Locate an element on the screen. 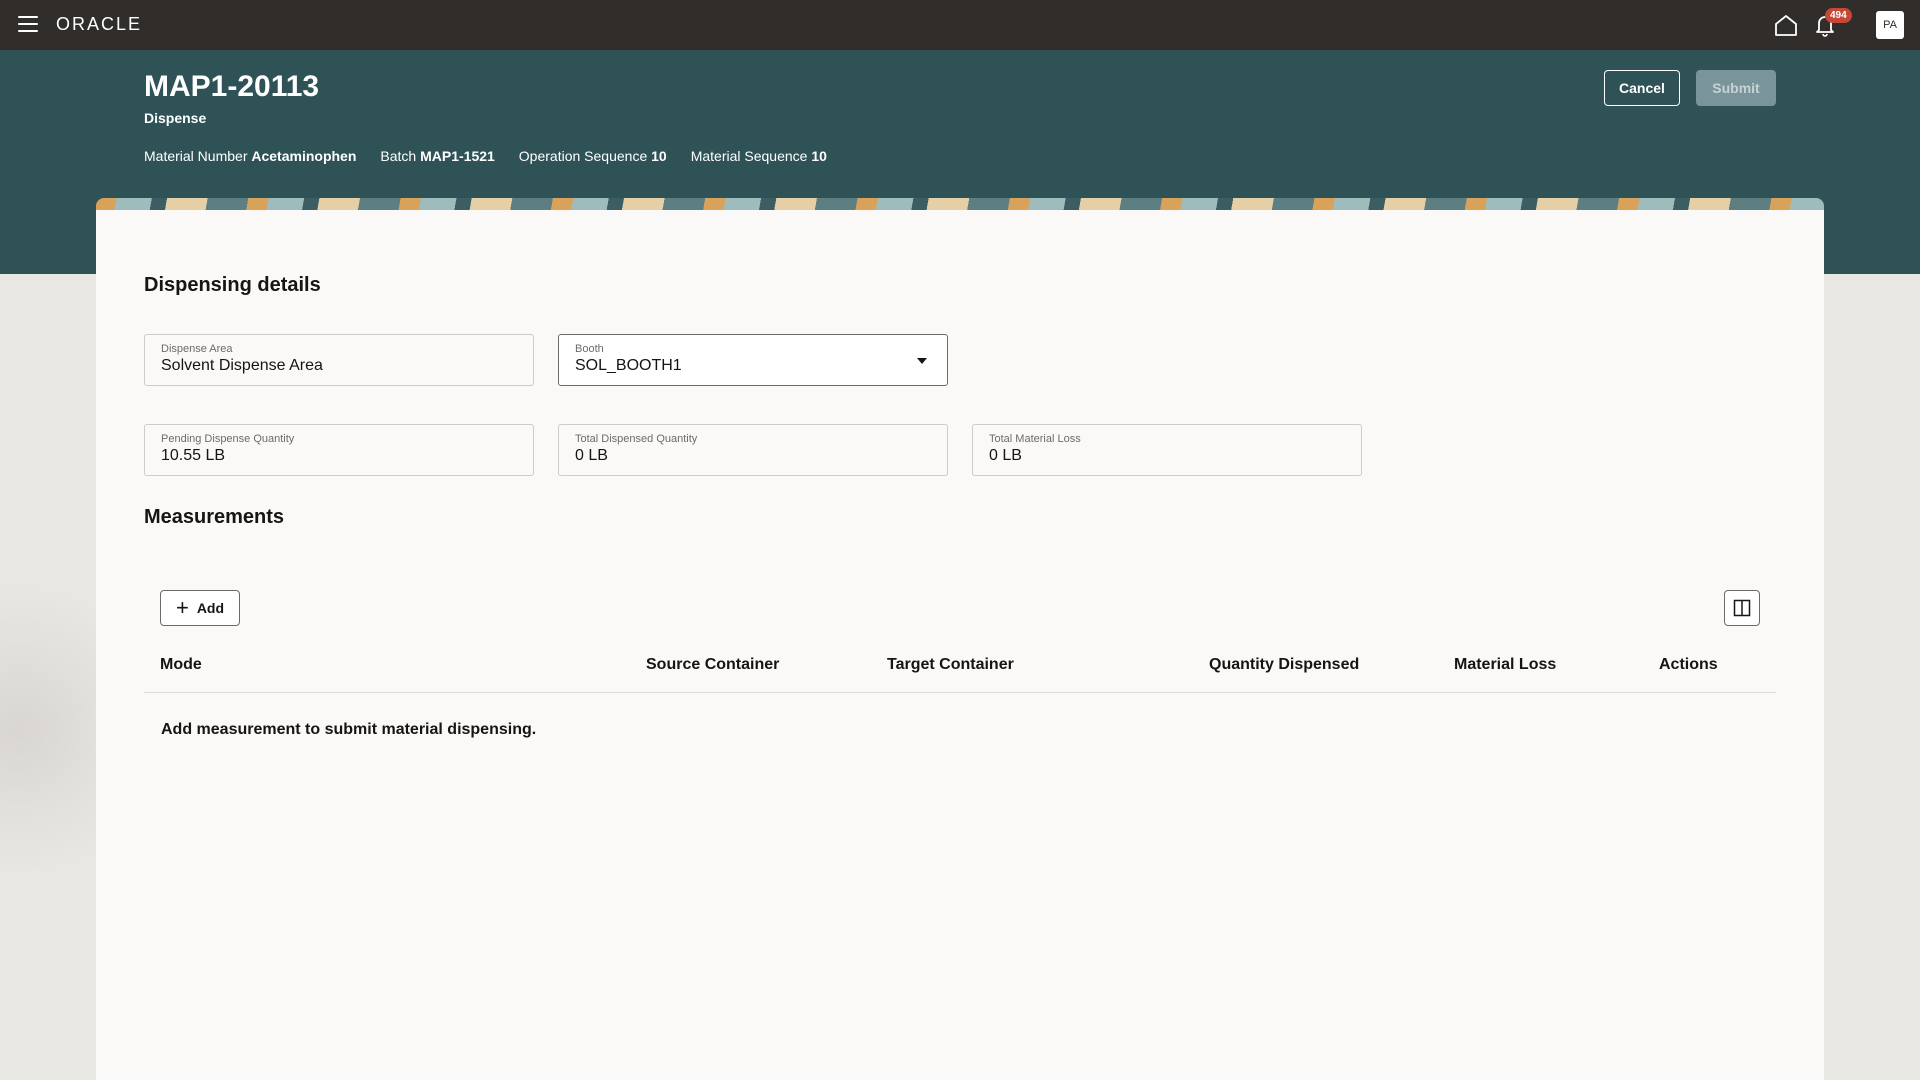  column-header-mode: Mode is located at coordinates (181, 665).